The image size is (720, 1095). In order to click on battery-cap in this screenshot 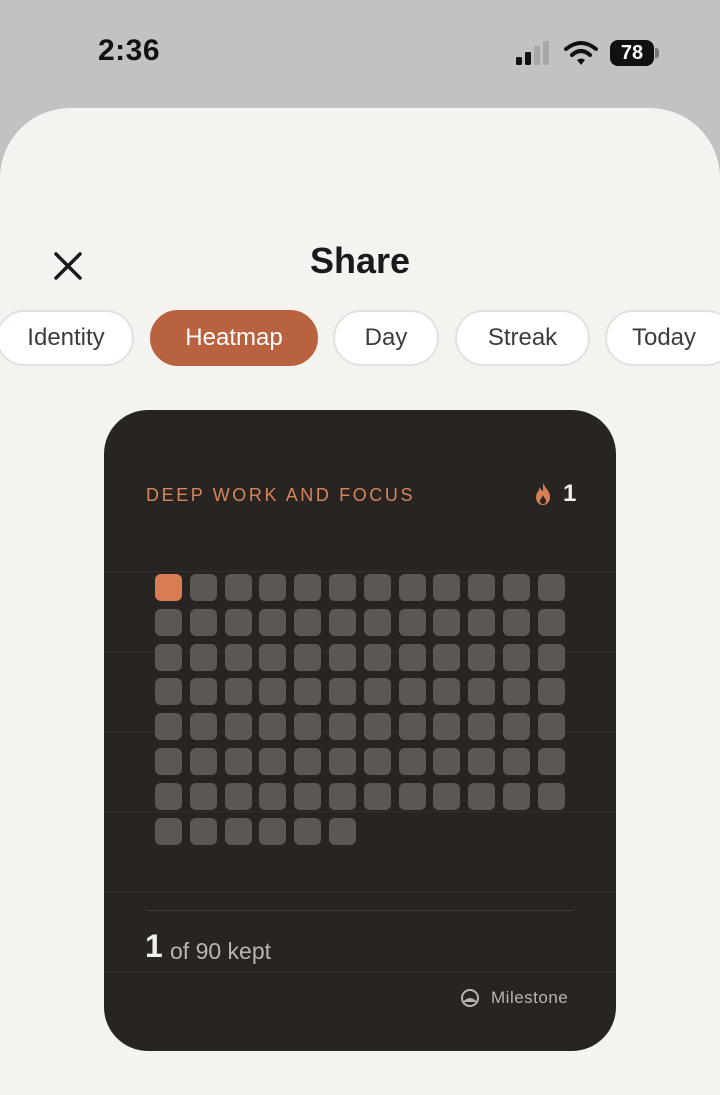, I will do `click(657, 53)`.